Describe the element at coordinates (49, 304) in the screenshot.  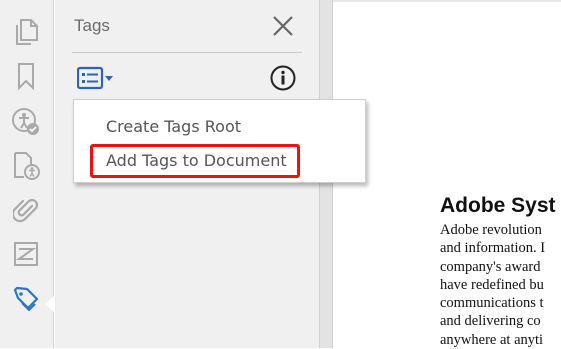
I see `active-panel-pointer` at that location.